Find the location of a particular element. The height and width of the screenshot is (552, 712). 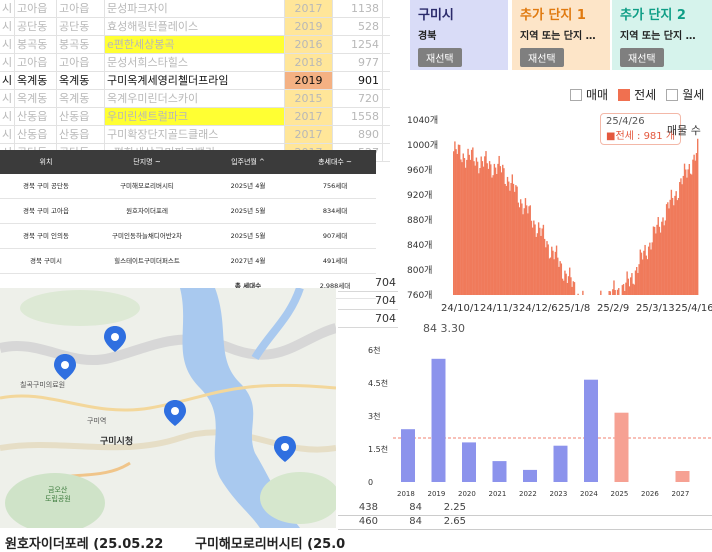

table-cell: 원호자이더포레 is located at coordinates (147, 211).